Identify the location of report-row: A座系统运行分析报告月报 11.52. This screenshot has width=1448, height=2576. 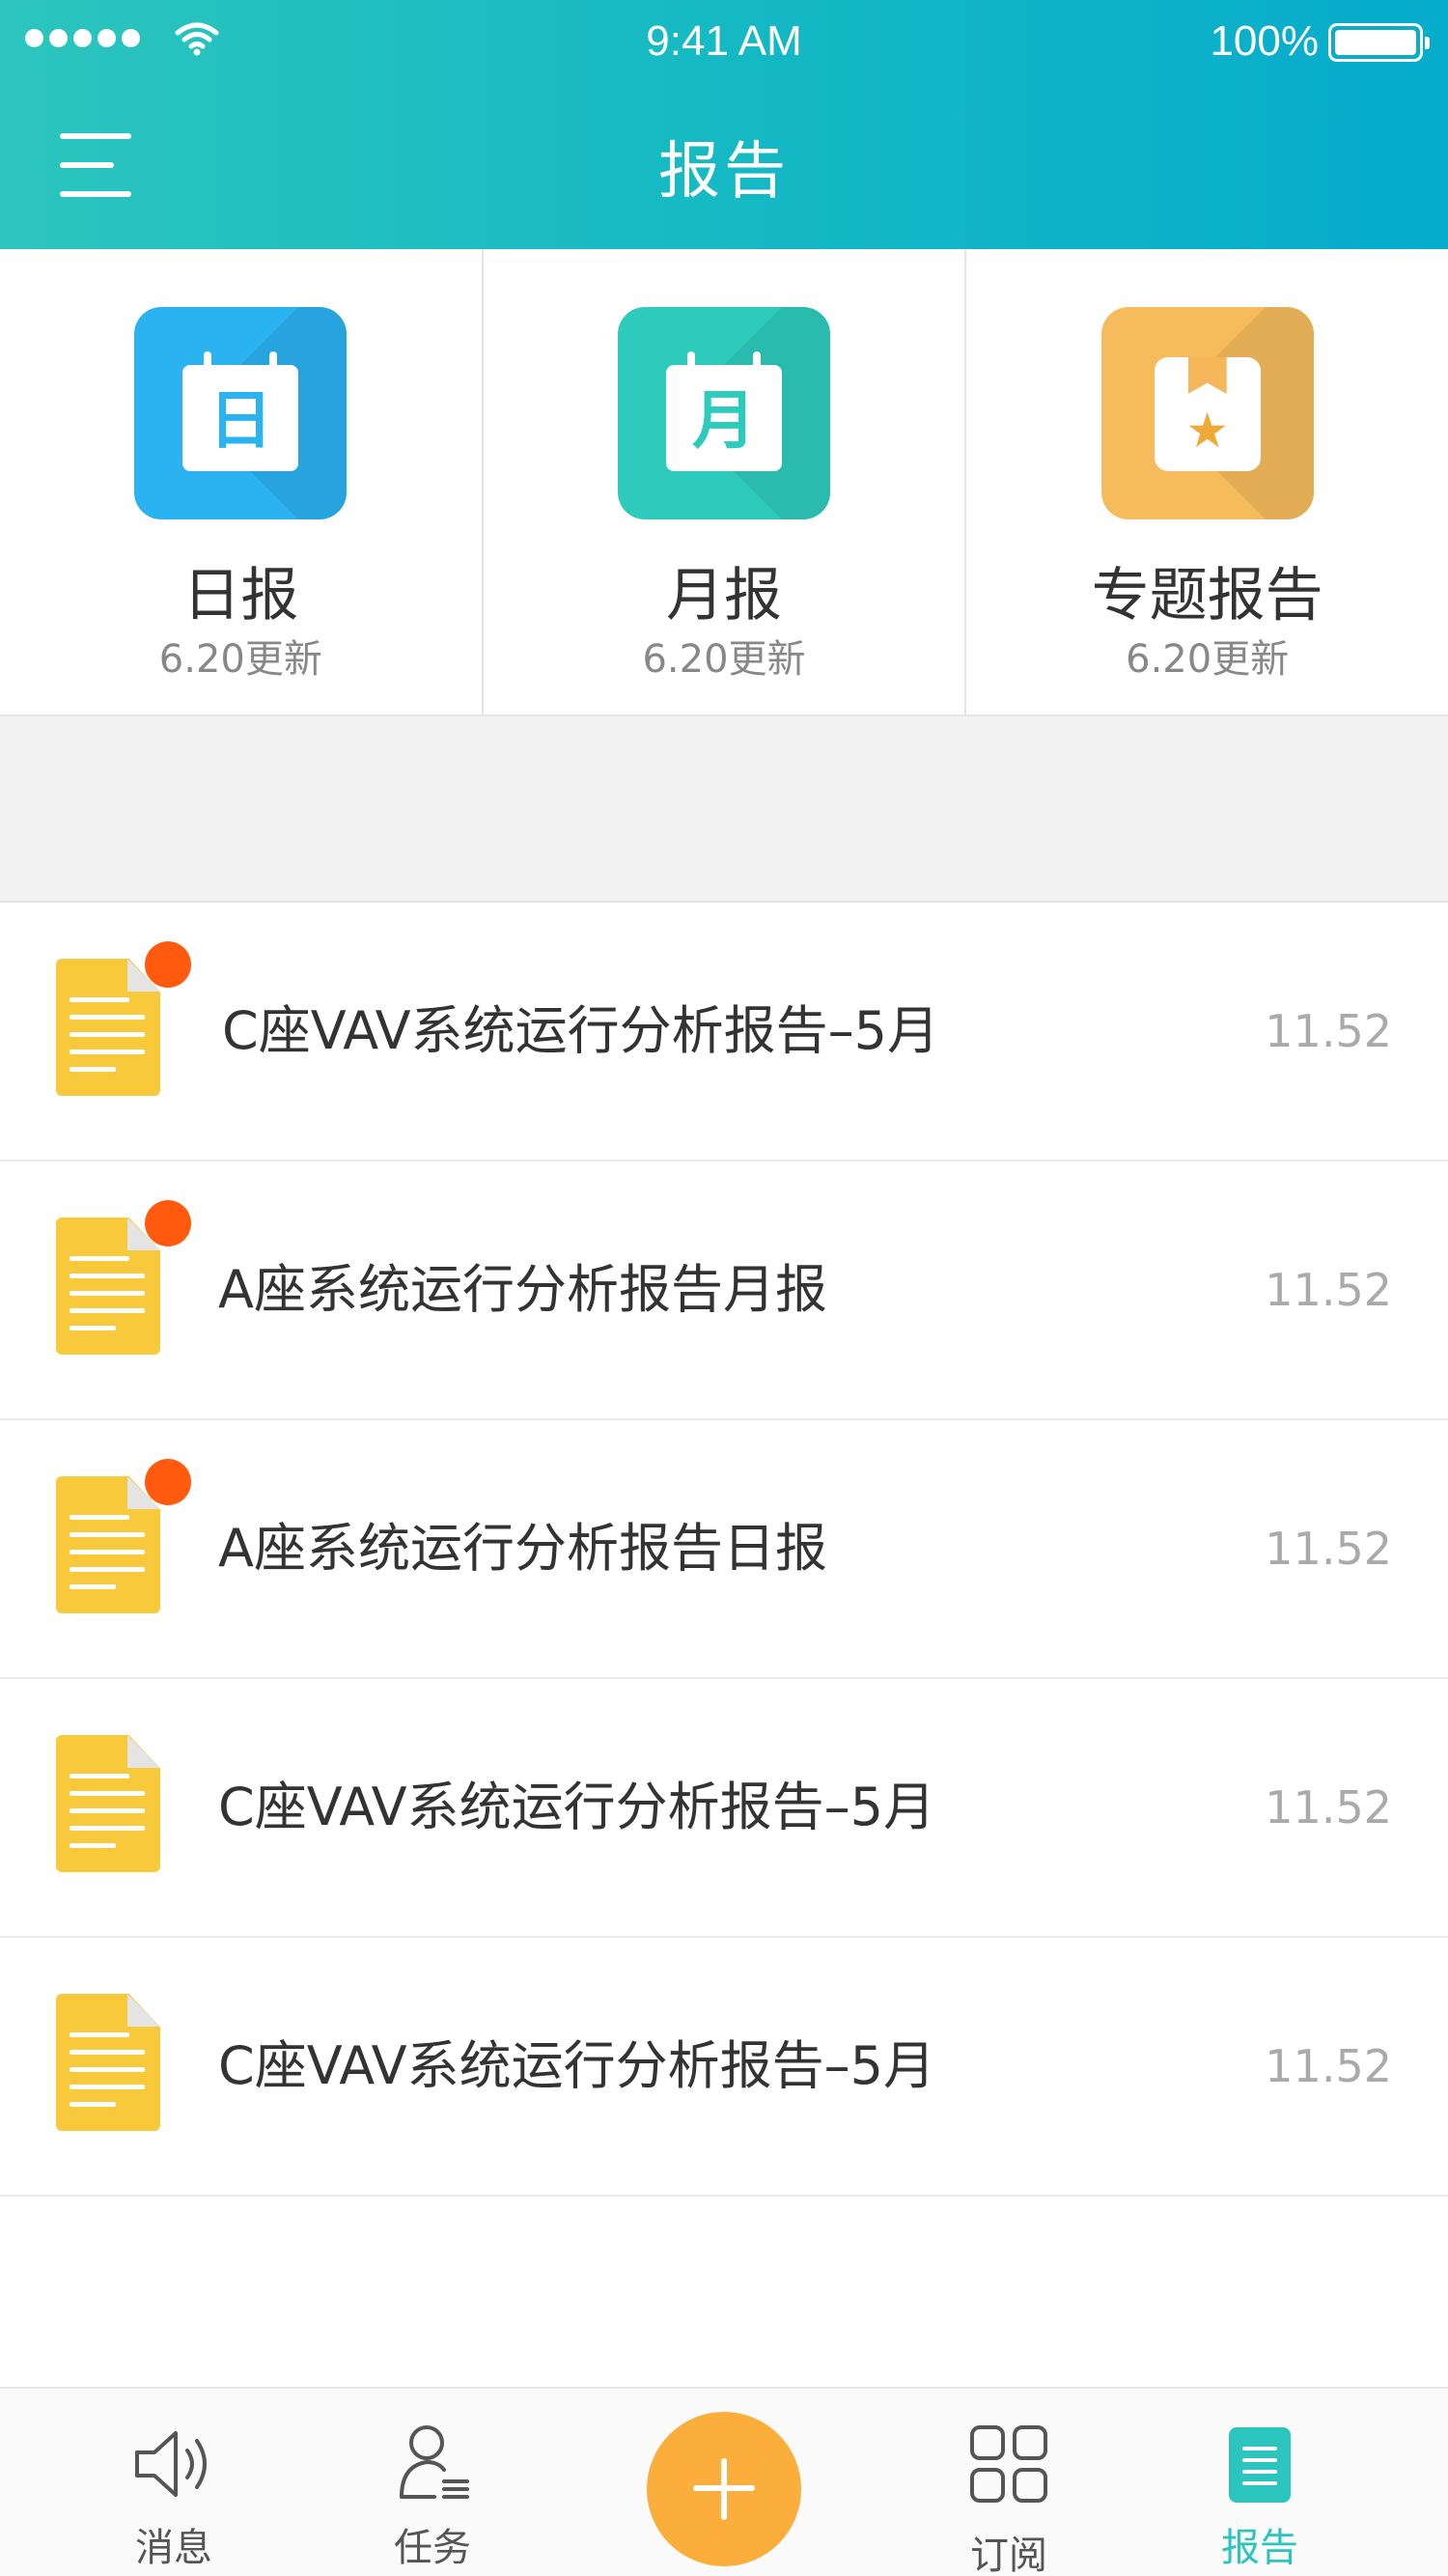
(724, 1291).